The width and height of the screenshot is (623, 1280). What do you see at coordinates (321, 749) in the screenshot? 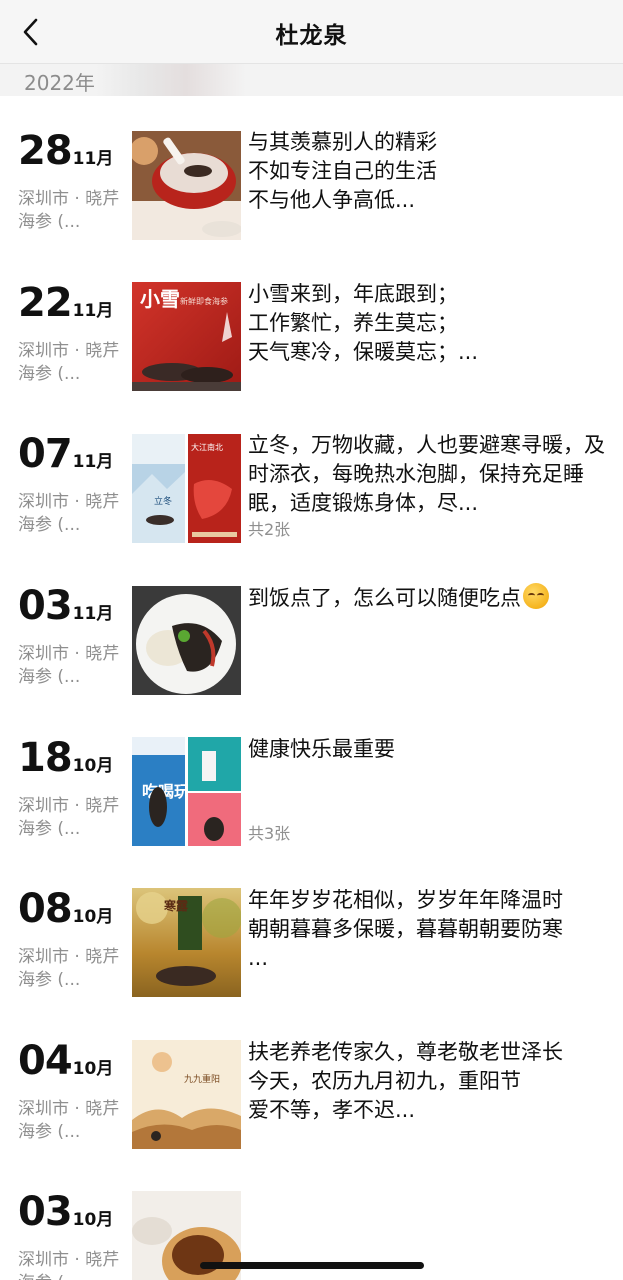
I see `post-text: 健康快乐最重要` at bounding box center [321, 749].